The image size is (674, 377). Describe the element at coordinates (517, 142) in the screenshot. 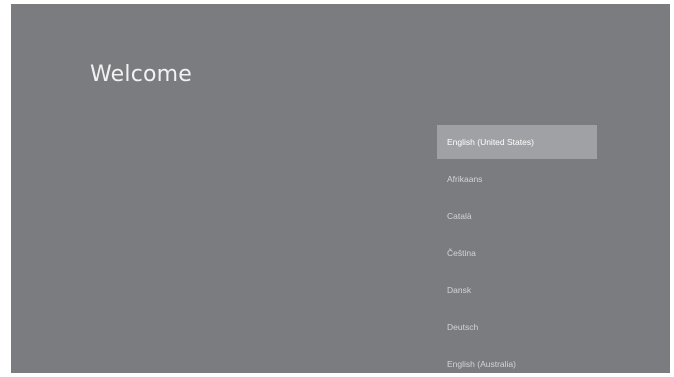

I see `language-option-english-us: English (United States)` at that location.